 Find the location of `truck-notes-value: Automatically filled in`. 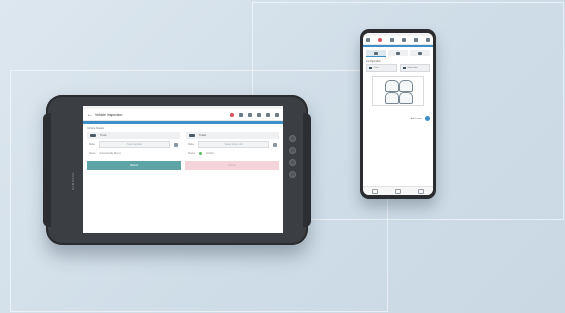

truck-notes-value: Automatically filled in is located at coordinates (110, 153).